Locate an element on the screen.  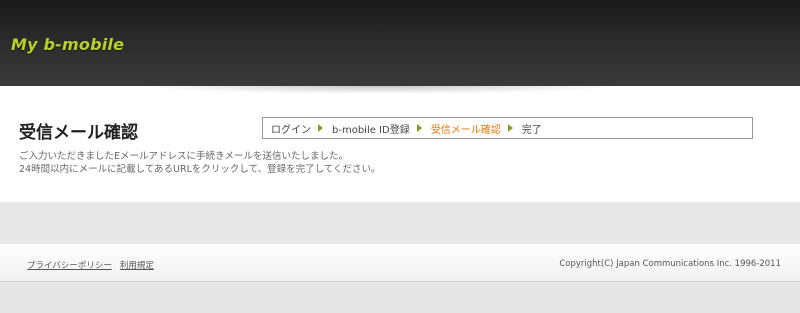
footer-links: プライバシーポリシー 利用規定 is located at coordinates (94, 265).